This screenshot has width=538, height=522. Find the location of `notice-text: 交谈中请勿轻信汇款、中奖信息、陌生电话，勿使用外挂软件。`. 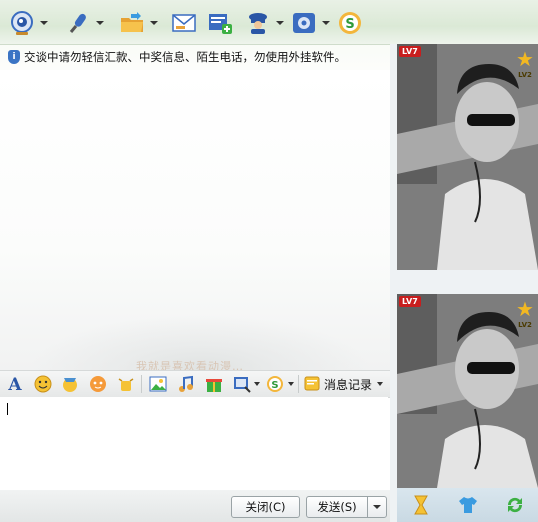

notice-text: 交谈中请勿轻信汇款、中奖信息、陌生电话，勿使用外挂软件。 is located at coordinates (185, 57).